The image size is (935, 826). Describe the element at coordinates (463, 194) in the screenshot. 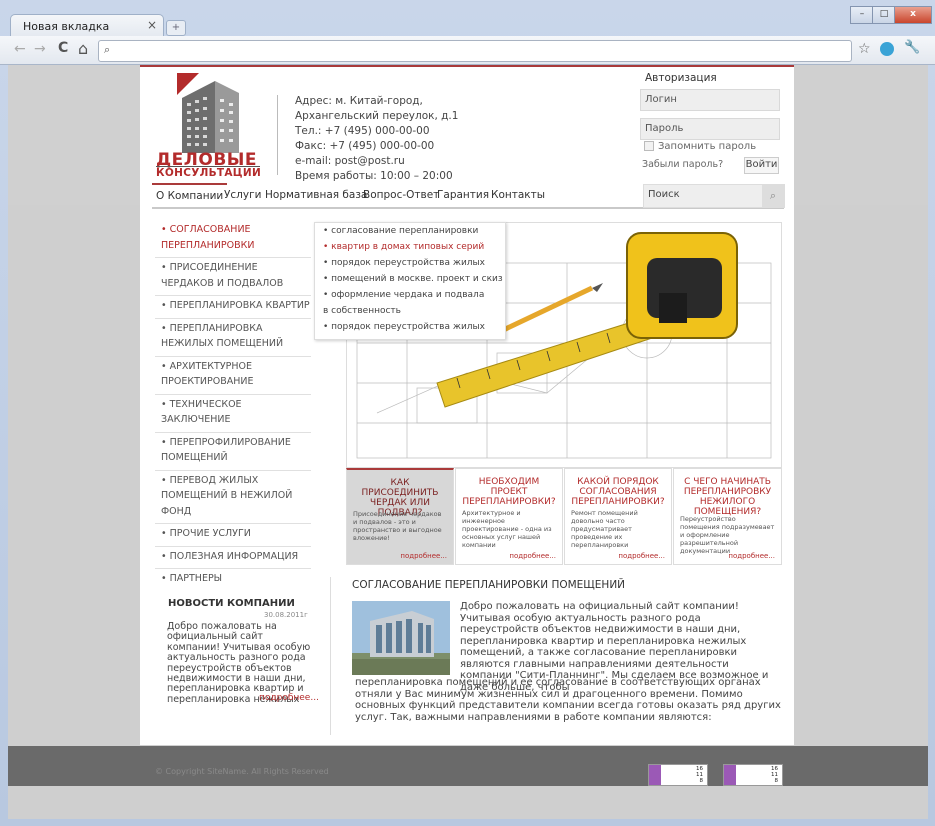

I see `nav-item-guarantee: Гарантия` at that location.